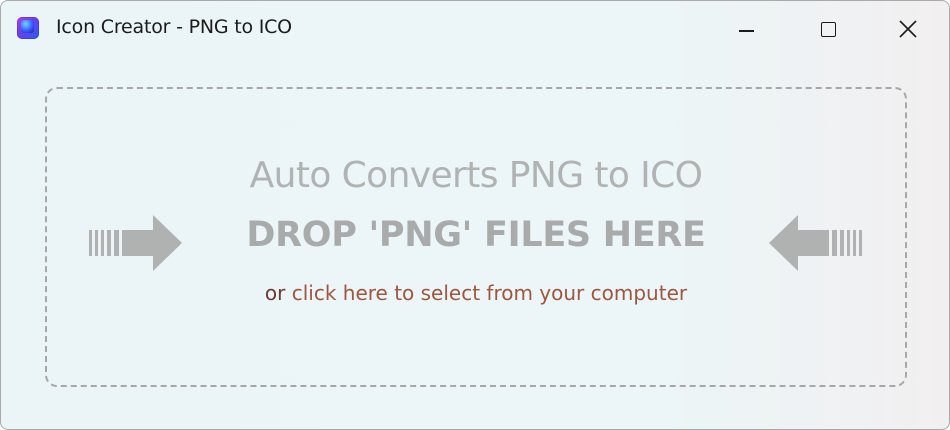 This screenshot has height=430, width=950. Describe the element at coordinates (476, 235) in the screenshot. I see `drop-zone-instruction: DROP 'PNG' FILES HERE` at that location.